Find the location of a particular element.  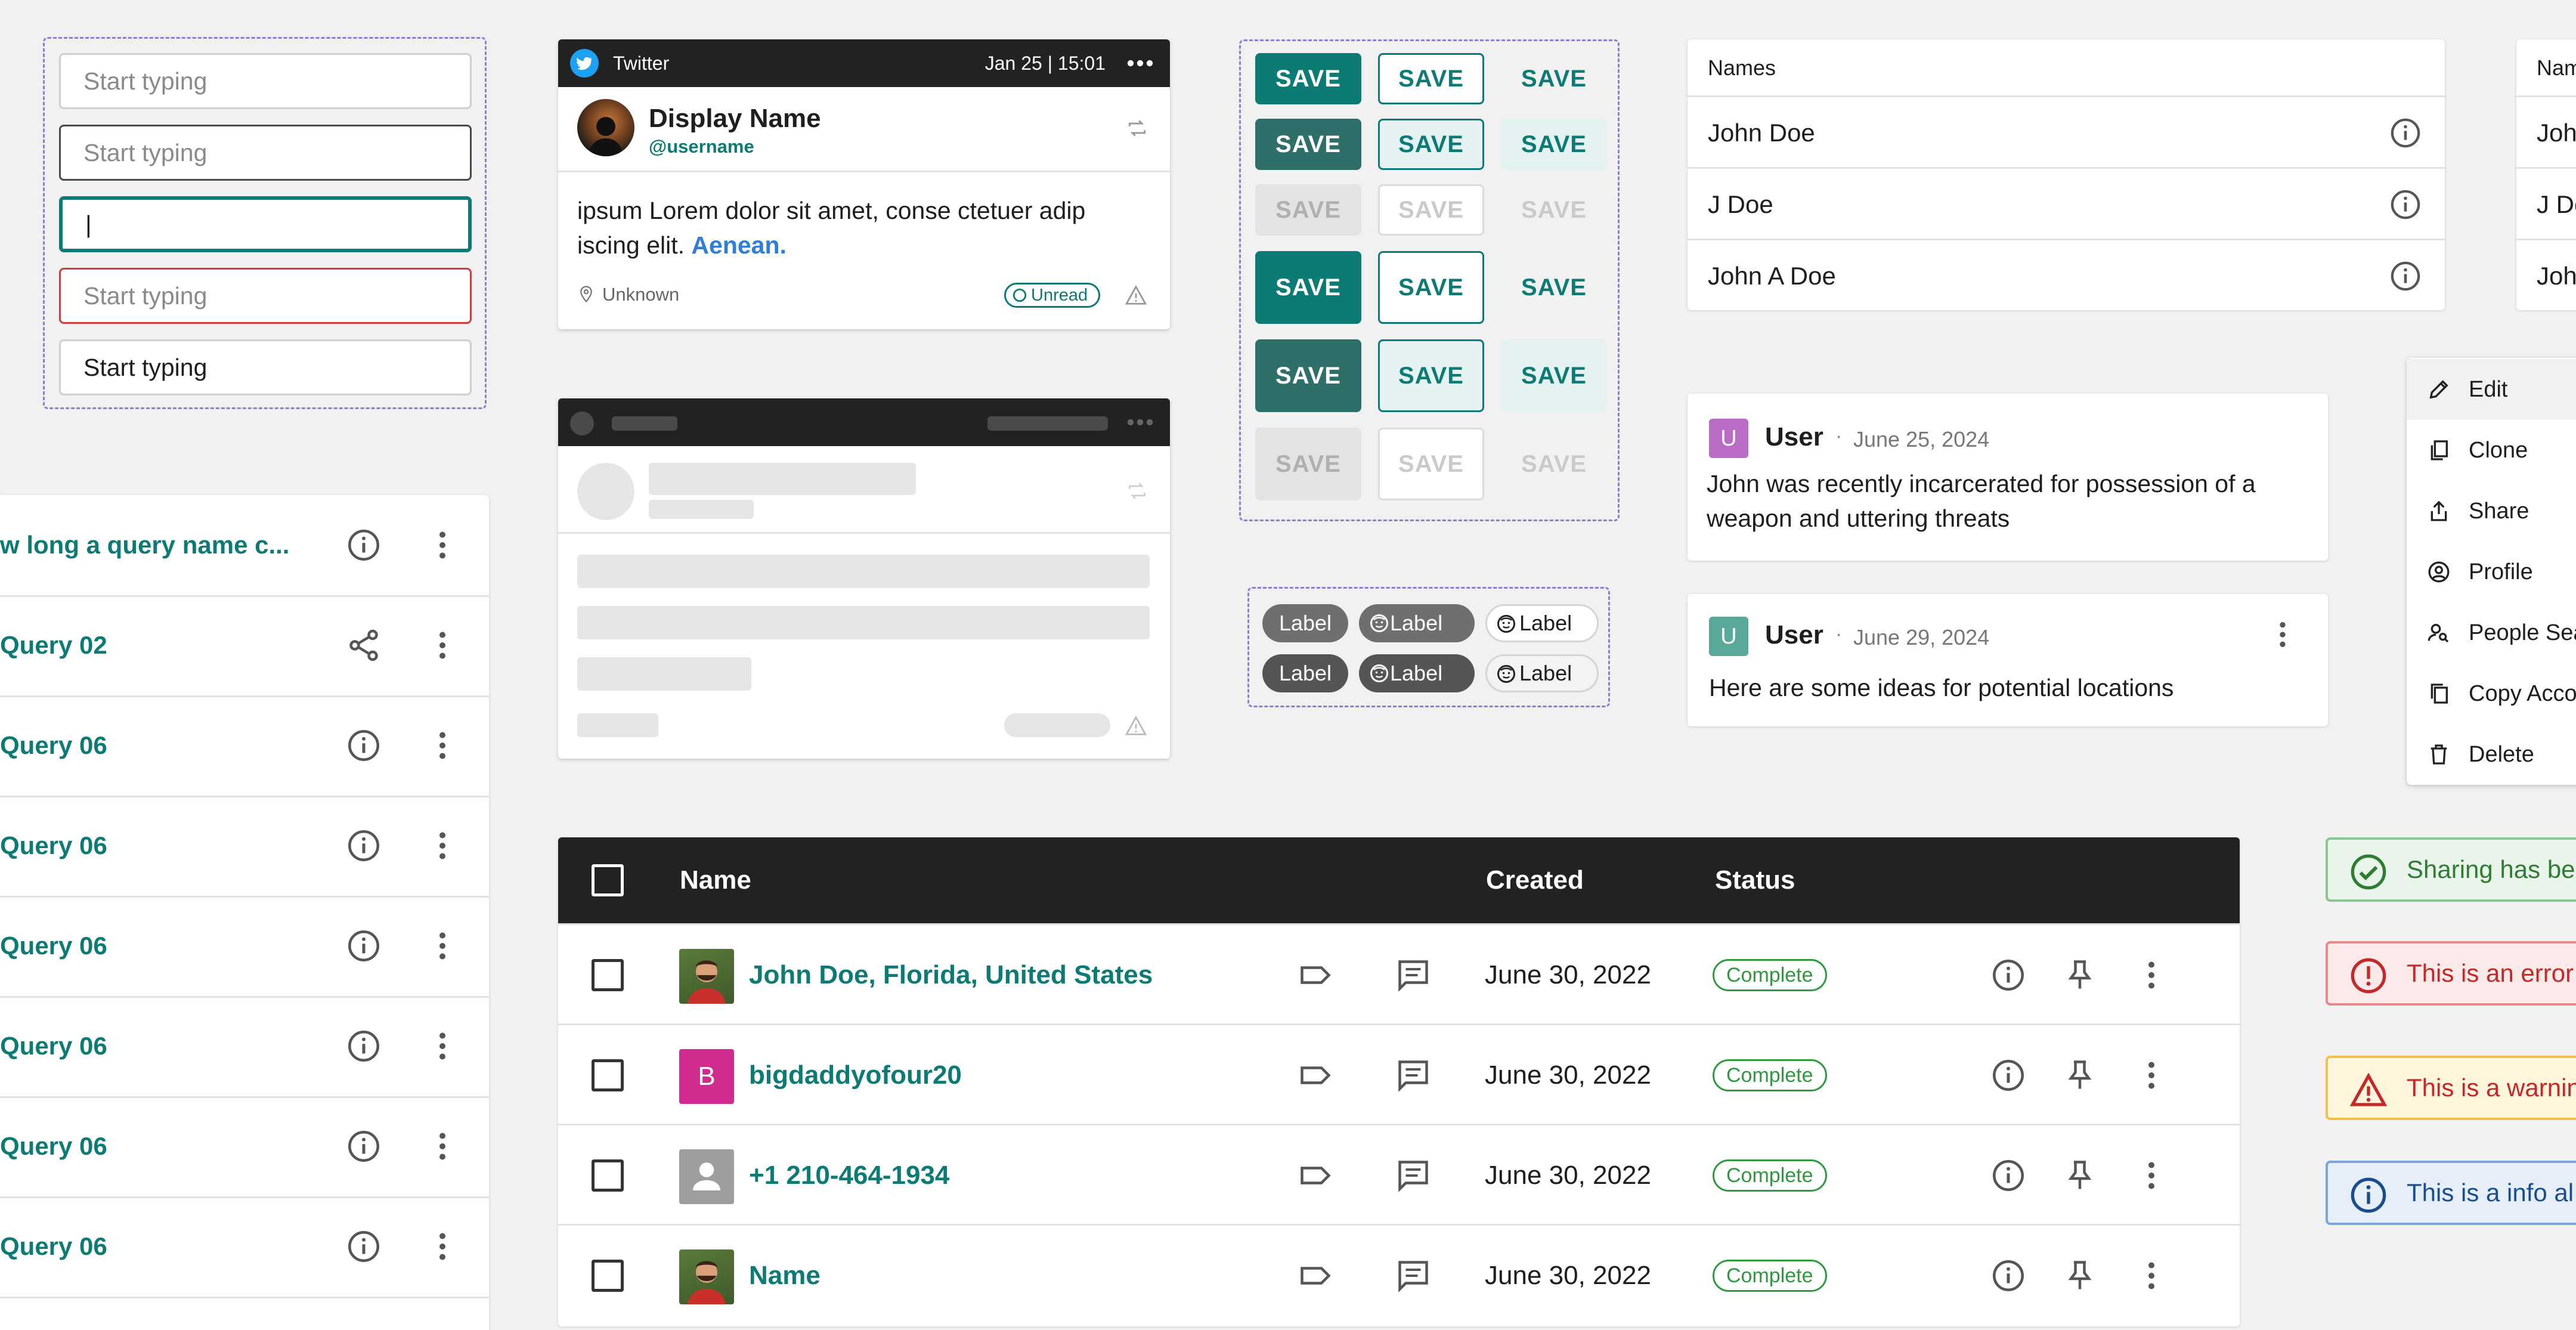

menu-item-clone: Clone is located at coordinates (2492, 450).